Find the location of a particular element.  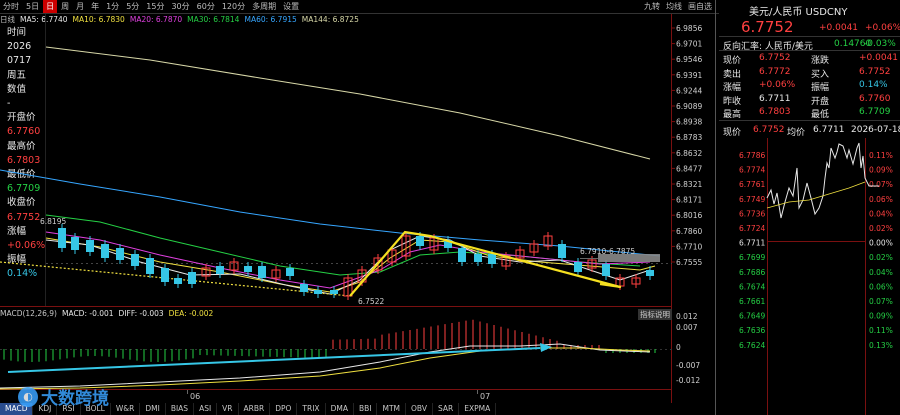

mini-date: 2026-07-18 is located at coordinates (875, 130).